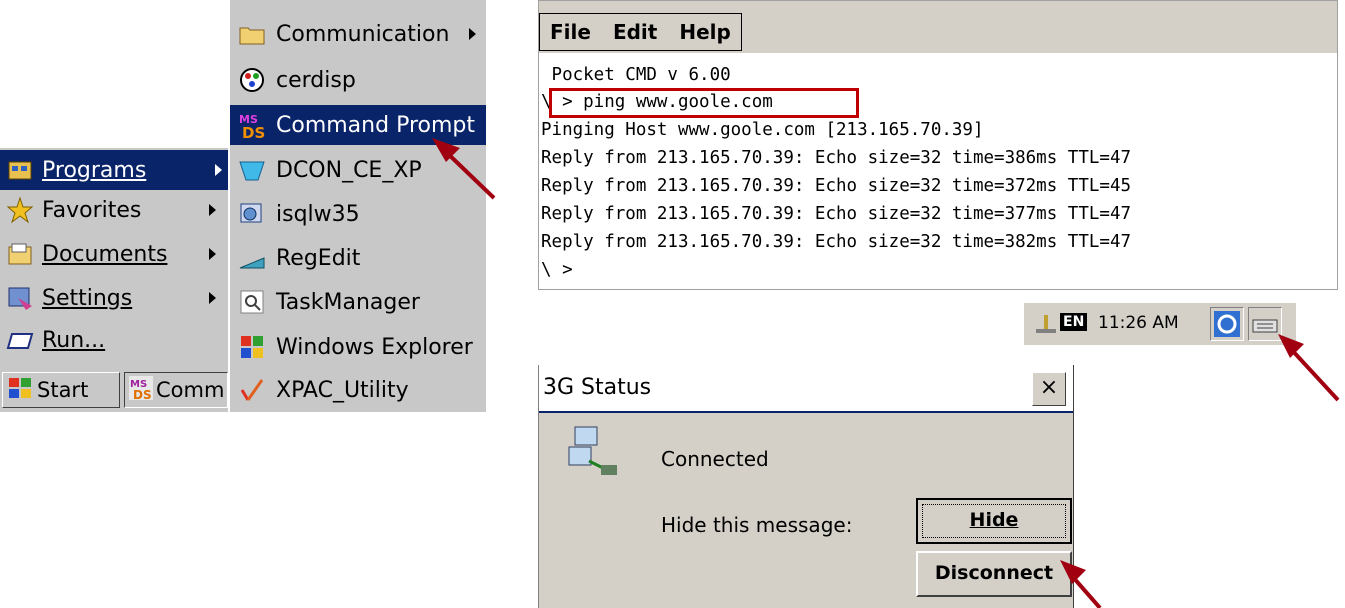 This screenshot has height=608, width=1345. Describe the element at coordinates (87, 298) in the screenshot. I see `start-menu-label: Settings` at that location.